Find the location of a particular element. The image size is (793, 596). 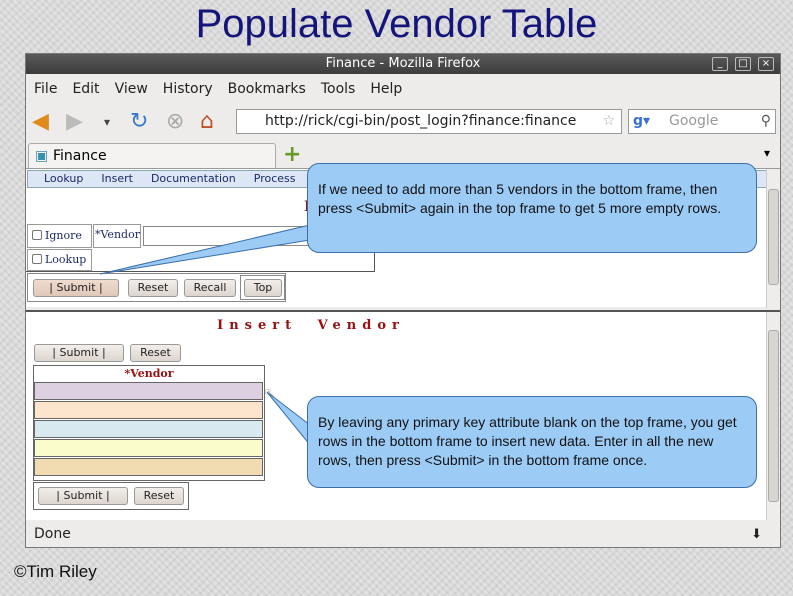

copyright: ©Tim Riley is located at coordinates (55, 571).